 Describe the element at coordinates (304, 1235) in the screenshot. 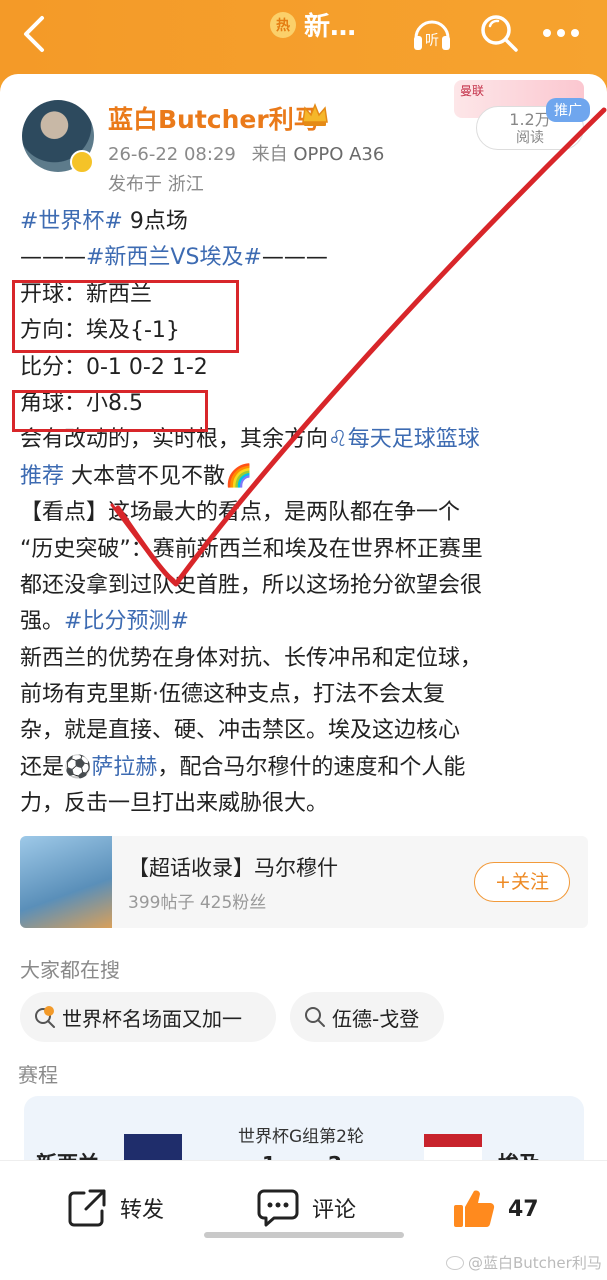

I see `home-indicator` at that location.